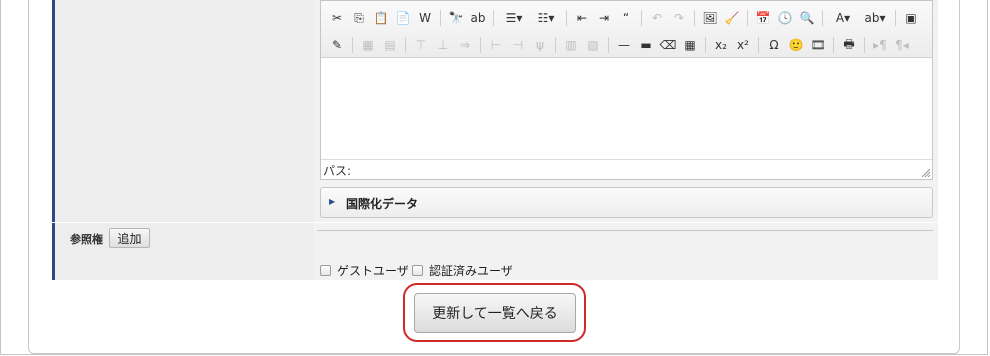 This screenshot has height=356, width=990. I want to click on undo-icon: ↶, so click(657, 18).